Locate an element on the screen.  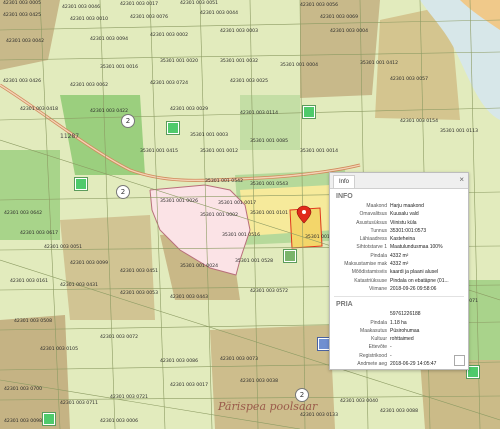
pin-popup-icon is located at coordinates (459, 360).